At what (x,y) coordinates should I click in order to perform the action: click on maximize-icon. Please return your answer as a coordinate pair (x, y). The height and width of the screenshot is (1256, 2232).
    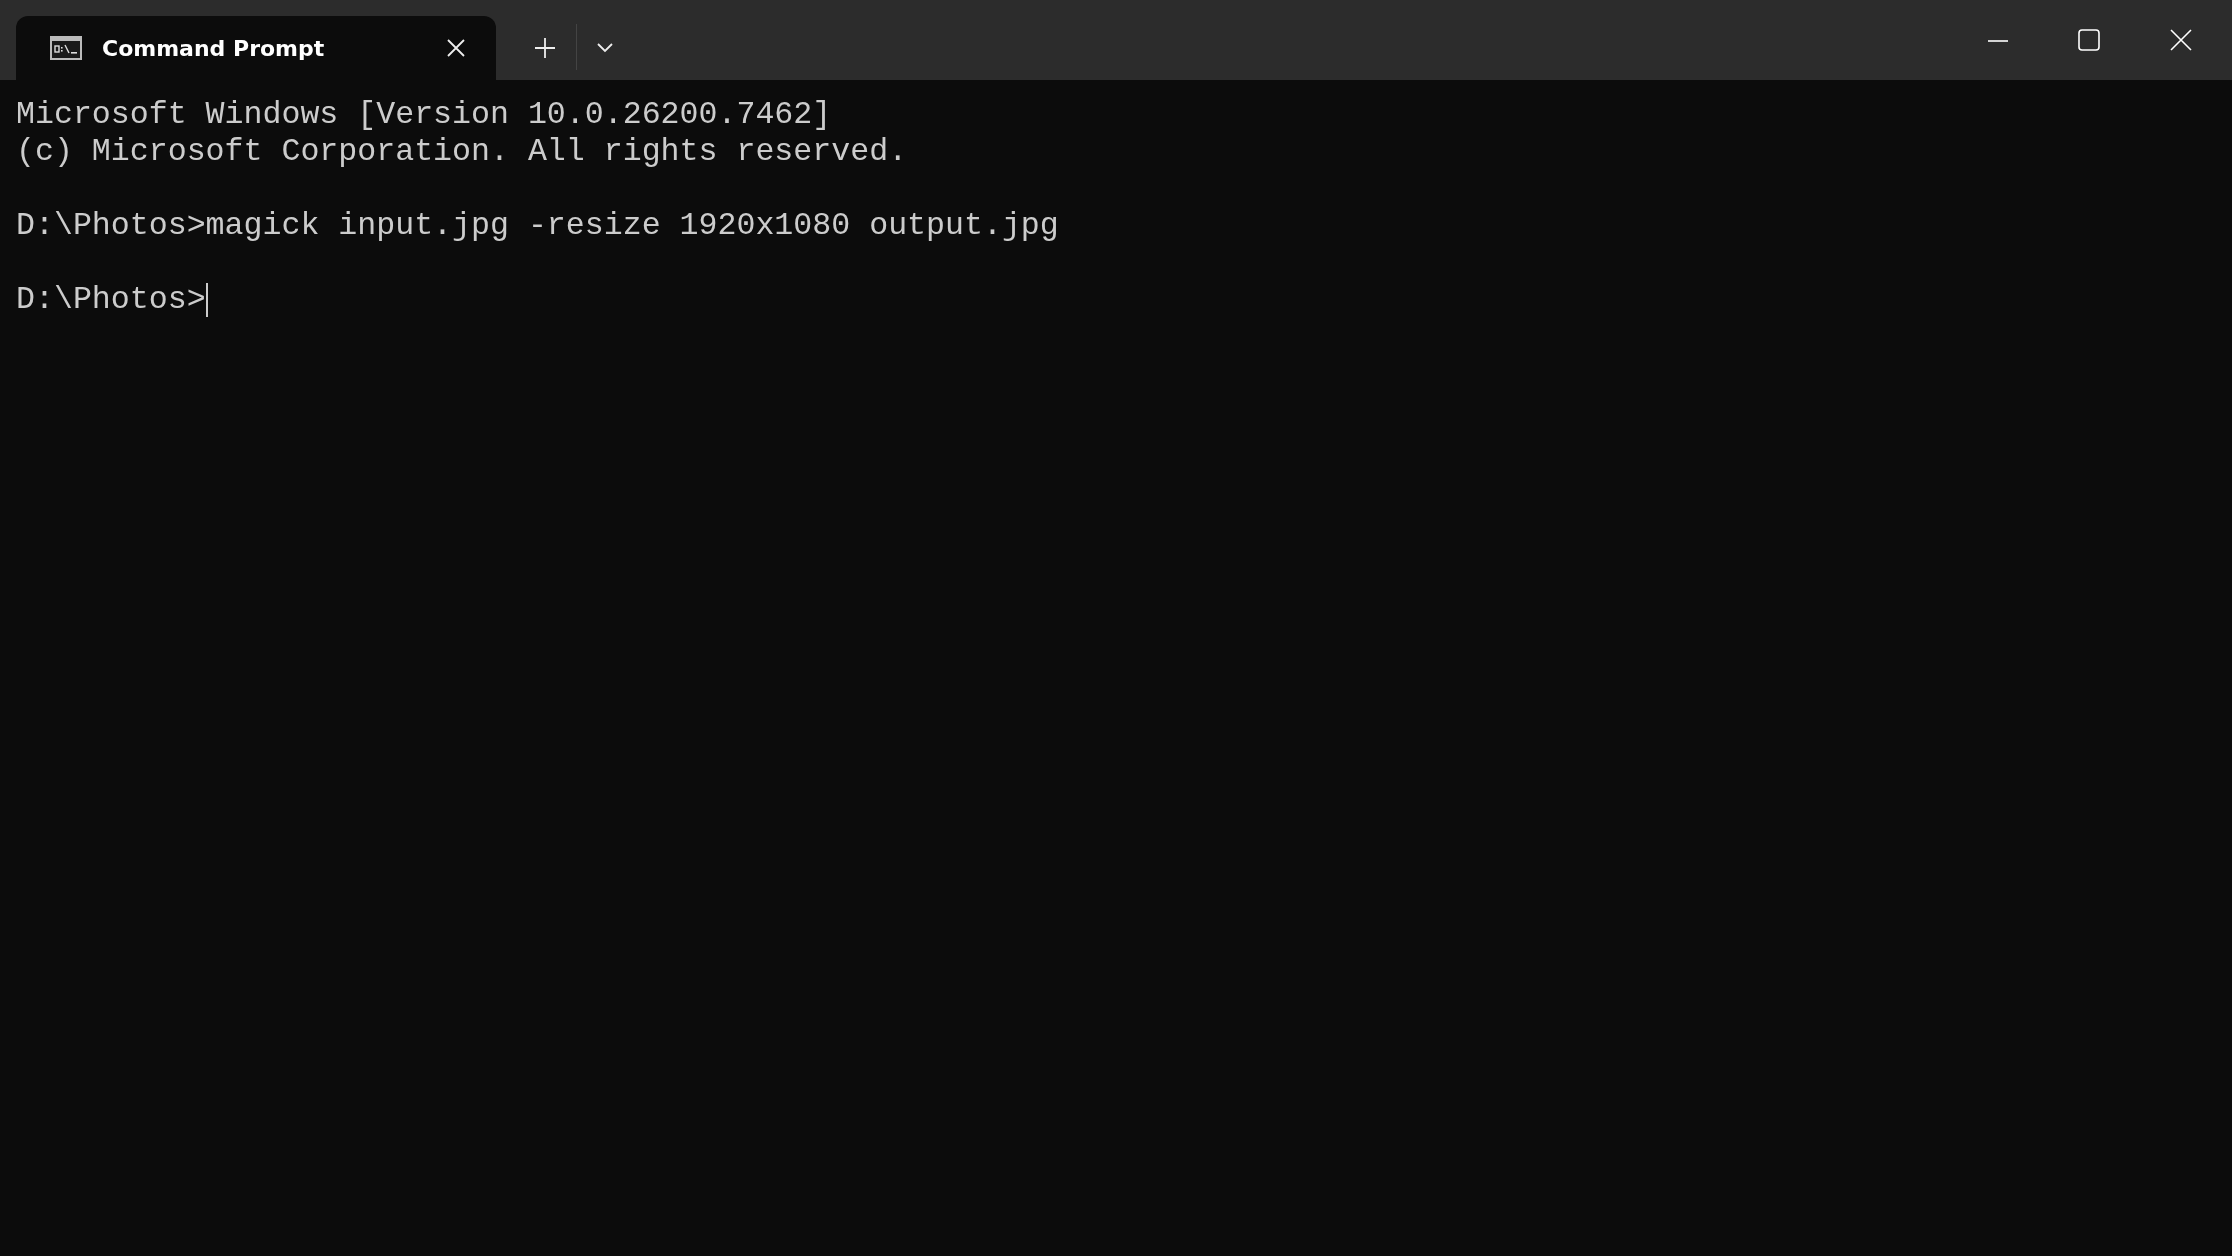
    Looking at the image, I should click on (2089, 40).